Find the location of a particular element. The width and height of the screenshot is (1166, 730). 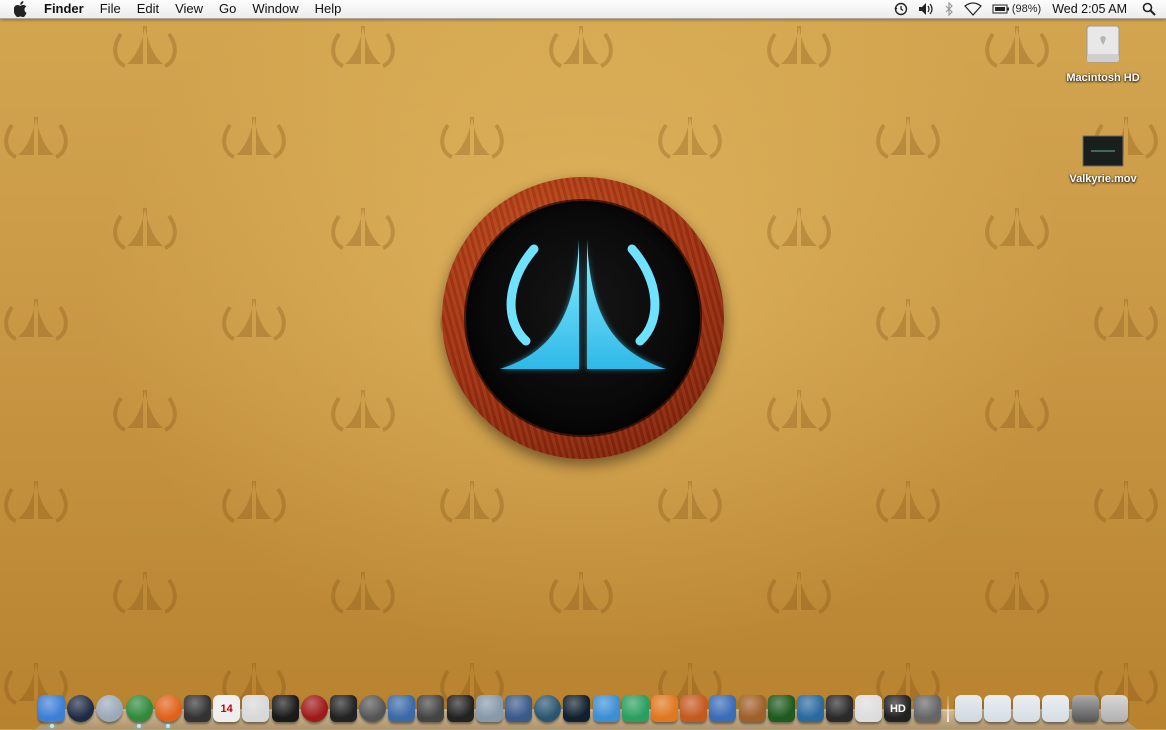

dock-icons: 14 HD is located at coordinates (584, 708).